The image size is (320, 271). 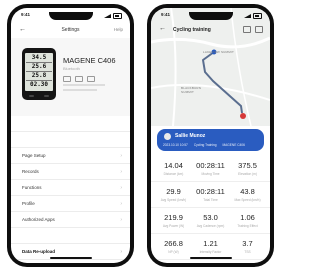 What do you see at coordinates (162, 28) in the screenshot?
I see `back-arrow-icon: ←` at bounding box center [162, 28].